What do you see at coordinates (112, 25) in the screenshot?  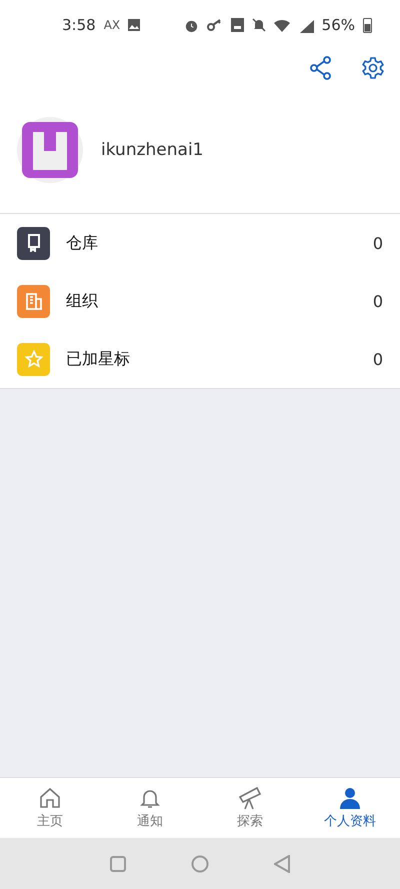 I see `carrier-label: AX` at bounding box center [112, 25].